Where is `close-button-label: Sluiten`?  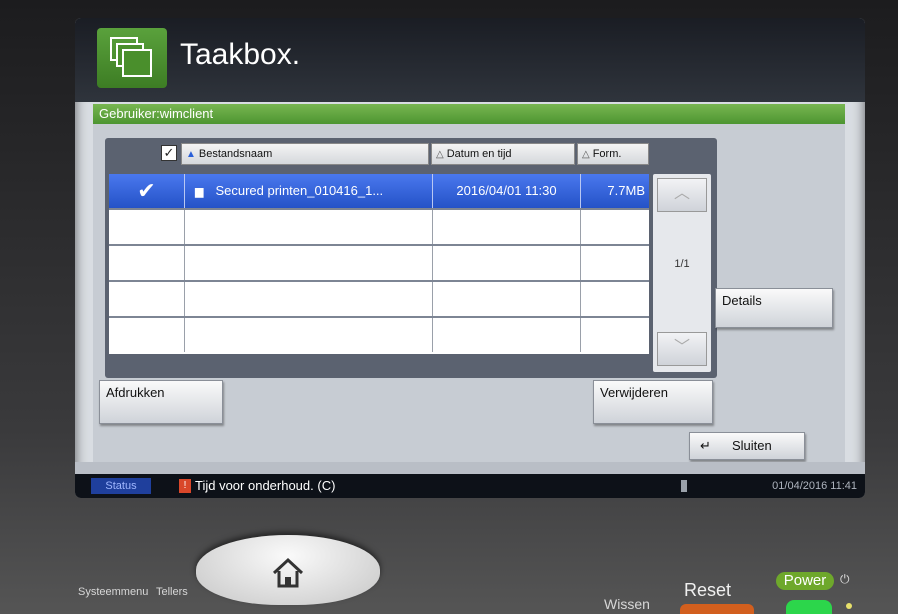
close-button-label: Sluiten is located at coordinates (752, 445).